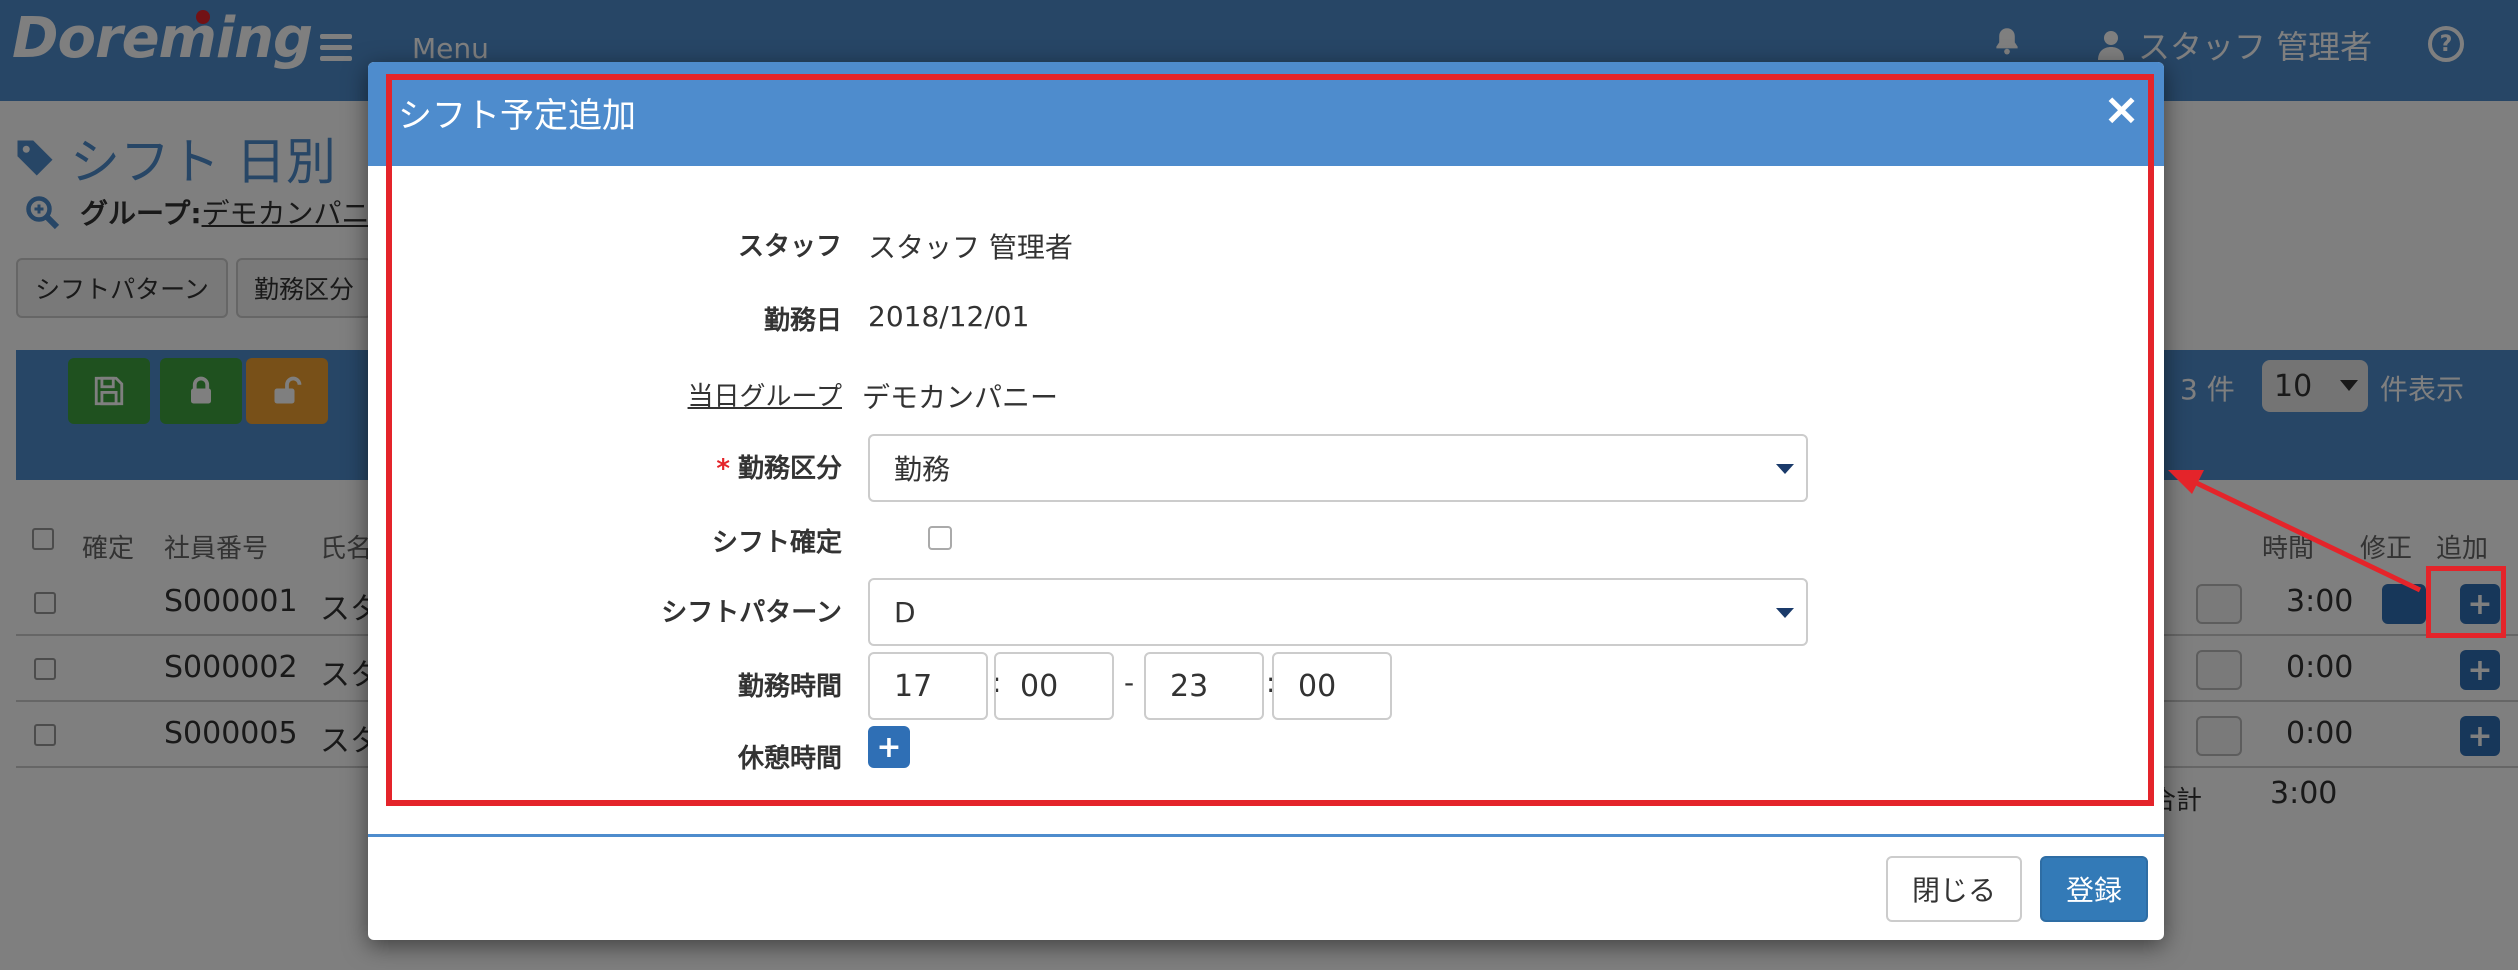 The height and width of the screenshot is (970, 2518). Describe the element at coordinates (1954, 889) in the screenshot. I see `close-button: 閉じる` at that location.